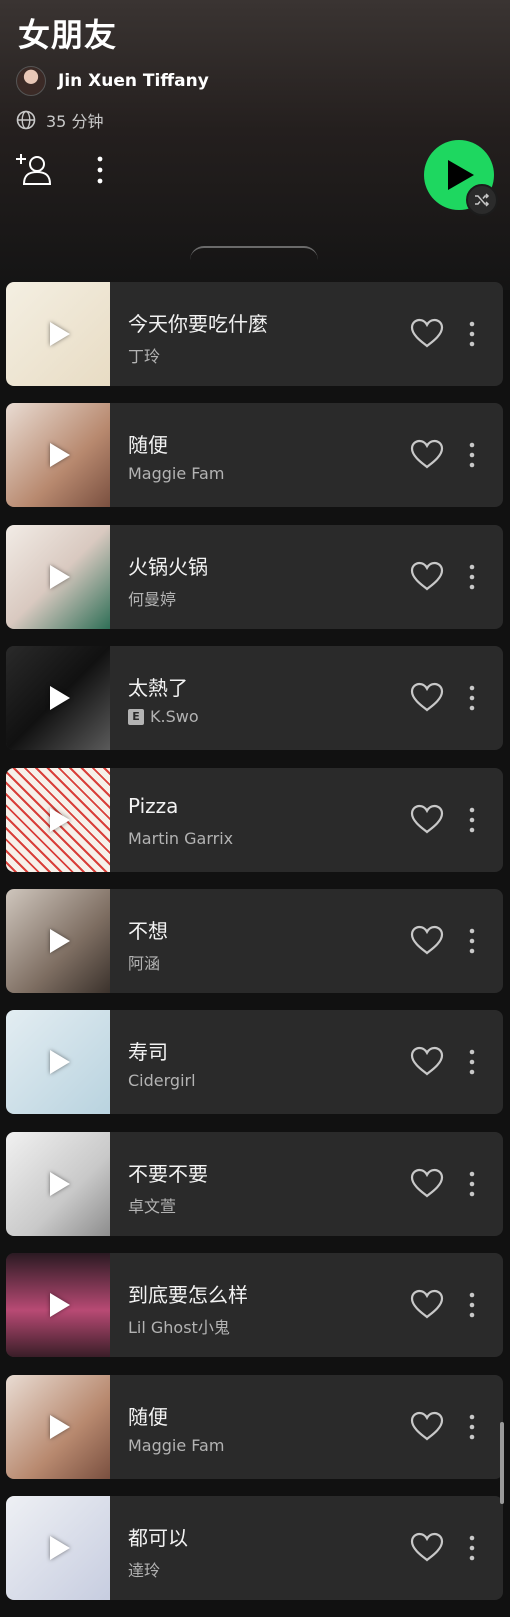  What do you see at coordinates (254, 1183) in the screenshot?
I see `track-row: 不要不要 卓文萱` at bounding box center [254, 1183].